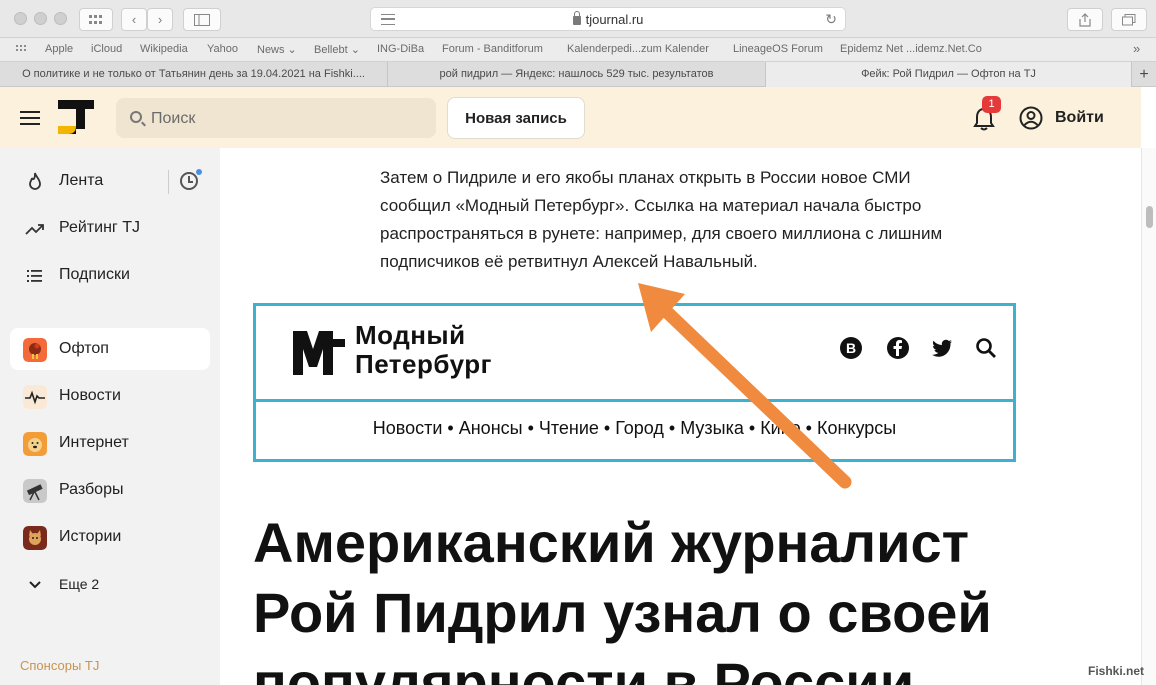  Describe the element at coordinates (492, 49) in the screenshot. I see `bookmark-banditforum: Forum - Banditforum` at that location.